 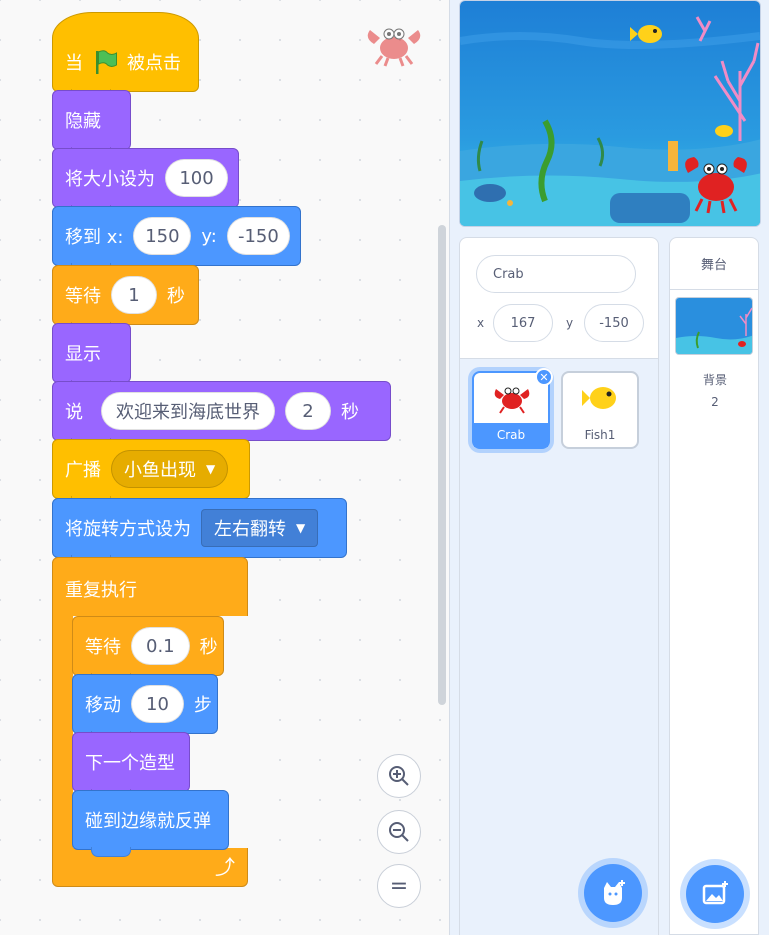 I want to click on loop-arrow-icon: ⤴, so click(x=225, y=867).